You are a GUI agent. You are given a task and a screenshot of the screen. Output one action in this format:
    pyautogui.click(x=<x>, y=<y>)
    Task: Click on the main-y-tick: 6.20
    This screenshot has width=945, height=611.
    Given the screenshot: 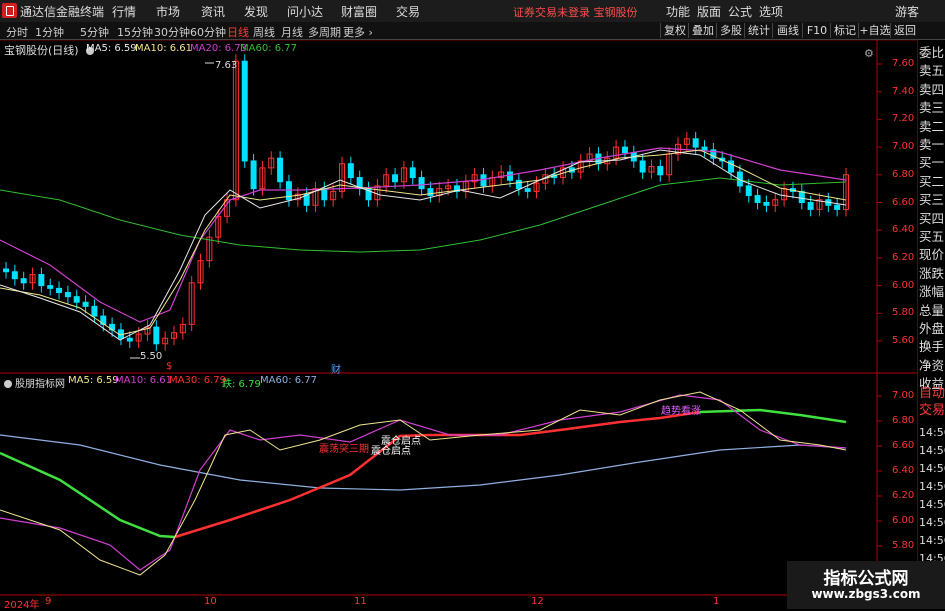 What is the action you would take?
    pyautogui.click(x=903, y=257)
    